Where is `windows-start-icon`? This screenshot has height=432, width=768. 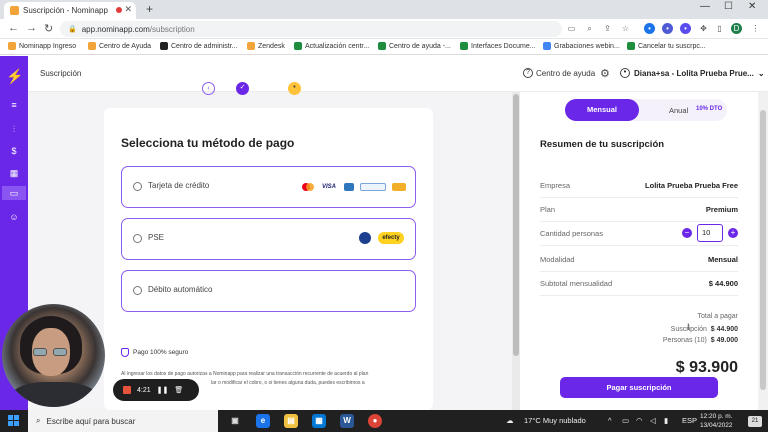
windows-start-icon is located at coordinates (14, 421).